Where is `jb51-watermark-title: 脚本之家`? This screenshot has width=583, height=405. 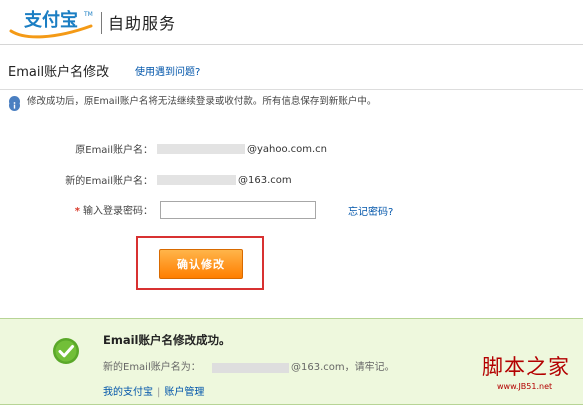 jb51-watermark-title: 脚本之家 is located at coordinates (526, 367).